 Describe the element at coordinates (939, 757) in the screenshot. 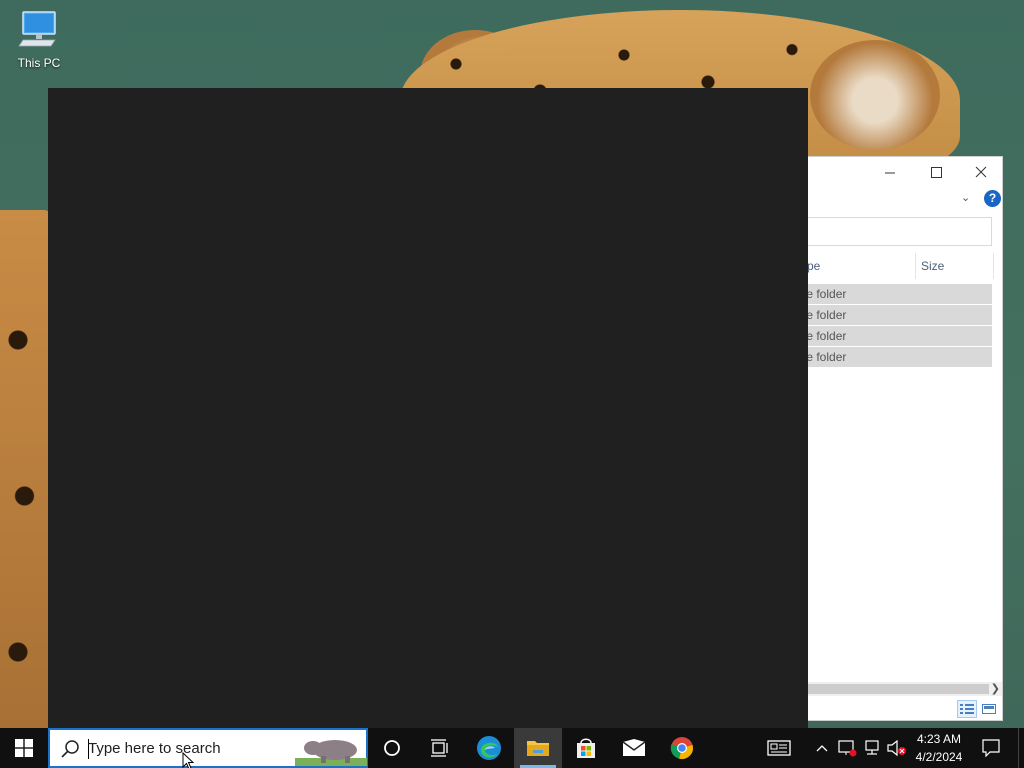

I see `clock-date: 4/2/2024` at that location.